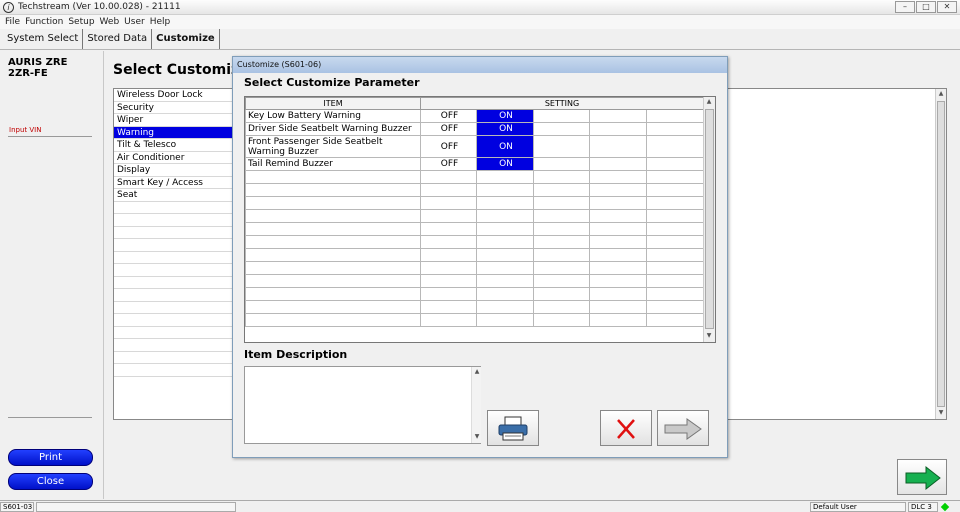 Image resolution: width=960 pixels, height=512 pixels. Describe the element at coordinates (52, 275) in the screenshot. I see `left-panel: AURIS ZRE 2ZR-FE Input VIN Print Close` at that location.